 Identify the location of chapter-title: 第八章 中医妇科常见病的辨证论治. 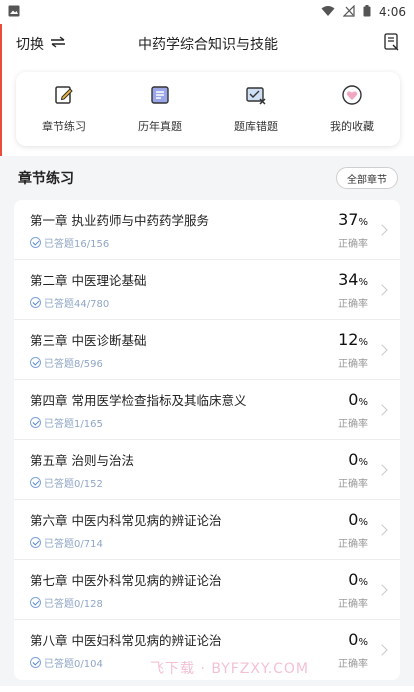
(126, 640).